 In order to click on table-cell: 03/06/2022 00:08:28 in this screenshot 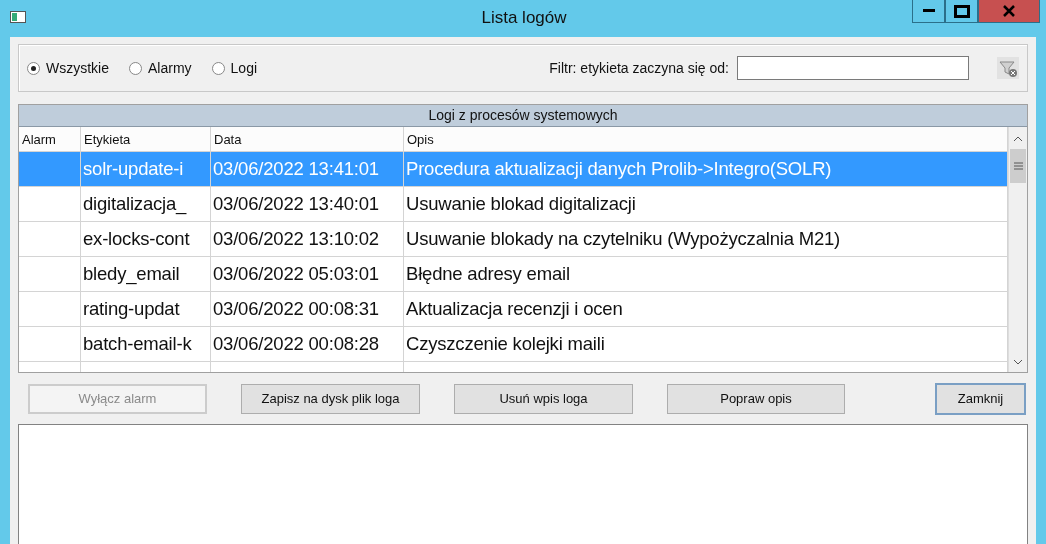, I will do `click(307, 344)`.